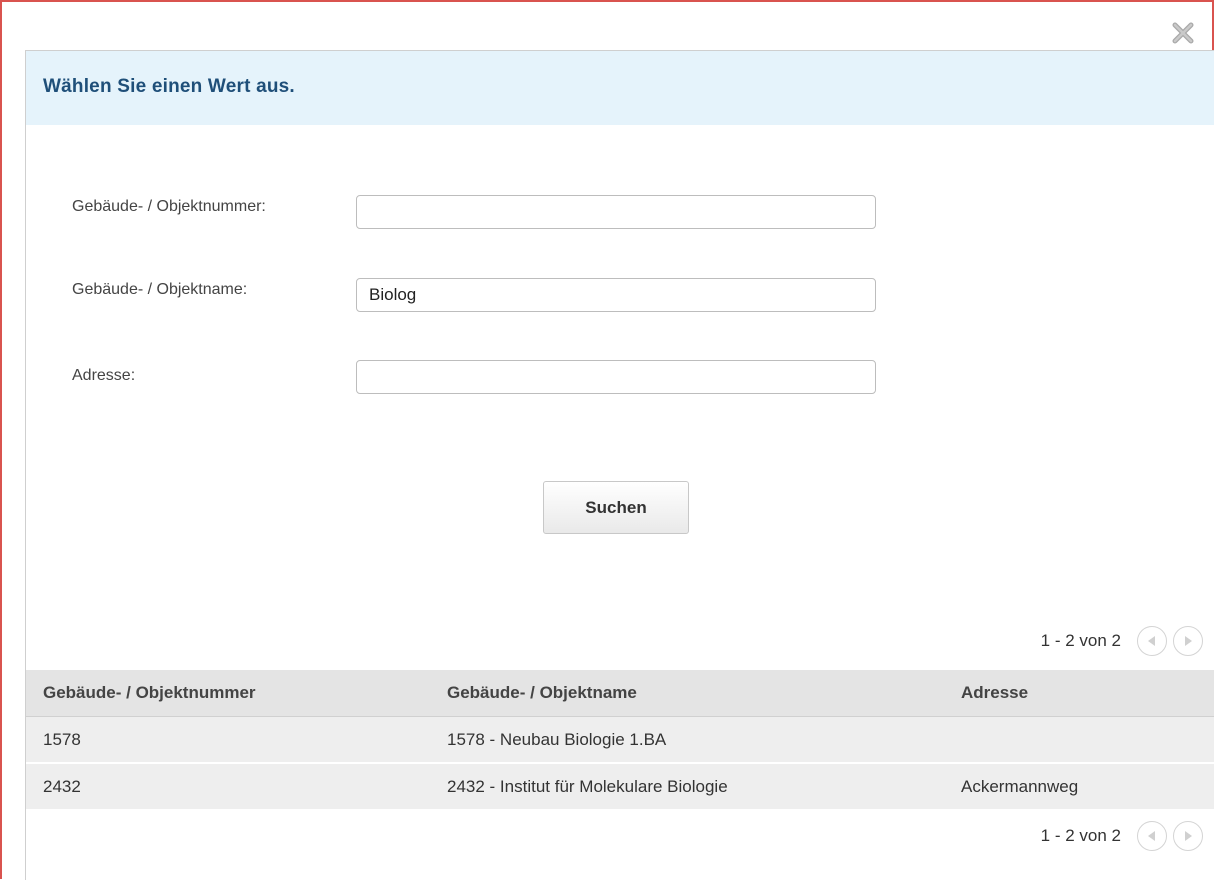 The image size is (1214, 880). I want to click on address-label: Adresse:, so click(104, 375).